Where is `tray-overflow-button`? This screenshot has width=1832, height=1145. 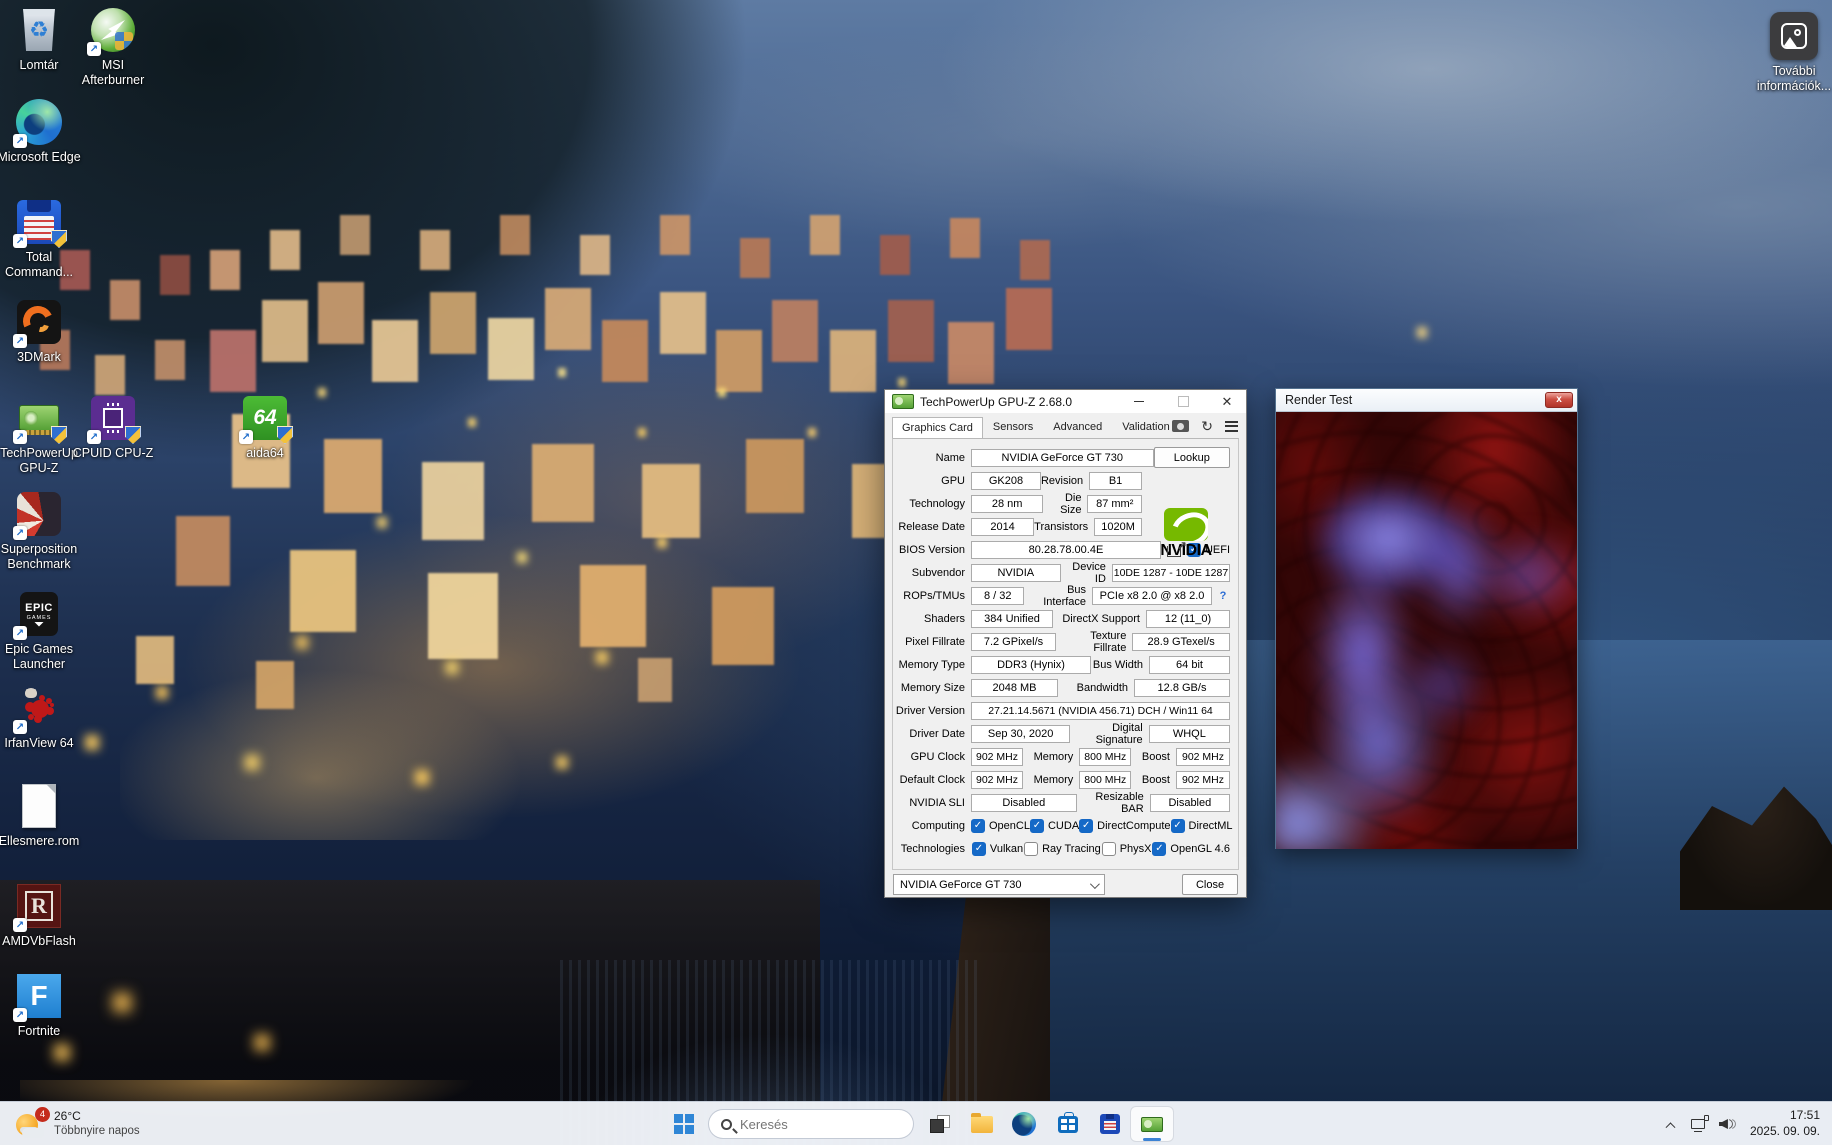 tray-overflow-button is located at coordinates (1671, 1124).